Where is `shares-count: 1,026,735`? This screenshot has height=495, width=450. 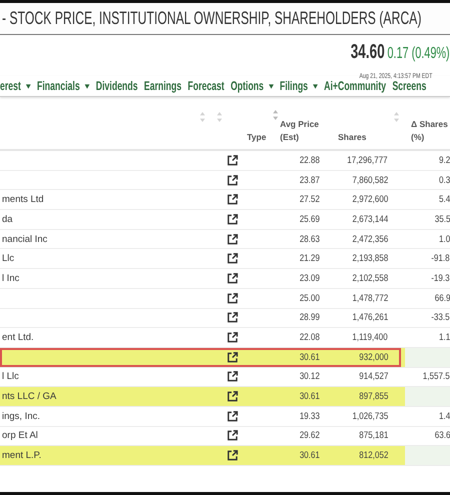
shares-count: 1,026,735 is located at coordinates (370, 416).